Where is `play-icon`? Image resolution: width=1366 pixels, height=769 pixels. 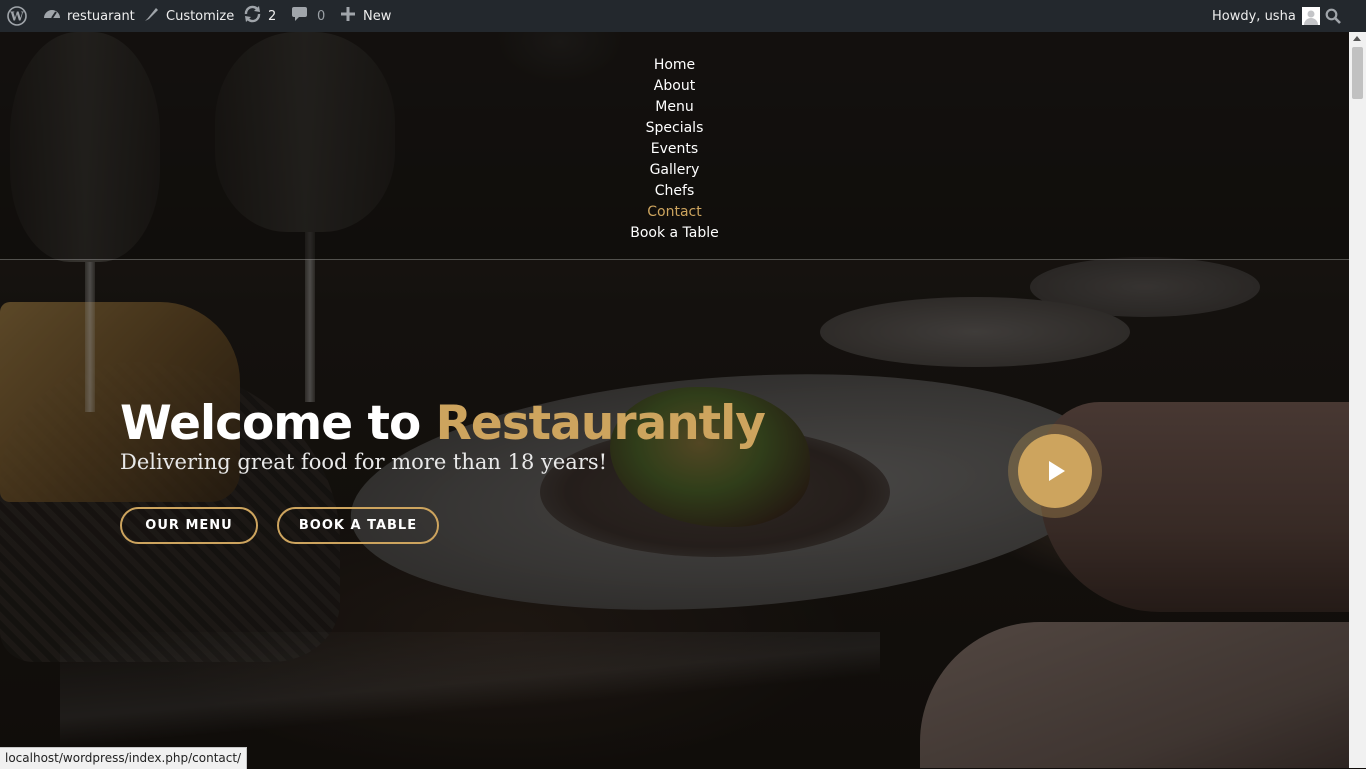 play-icon is located at coordinates (1057, 471).